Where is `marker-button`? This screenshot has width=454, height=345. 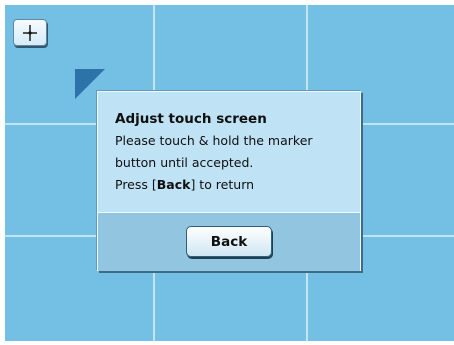 marker-button is located at coordinates (30, 32).